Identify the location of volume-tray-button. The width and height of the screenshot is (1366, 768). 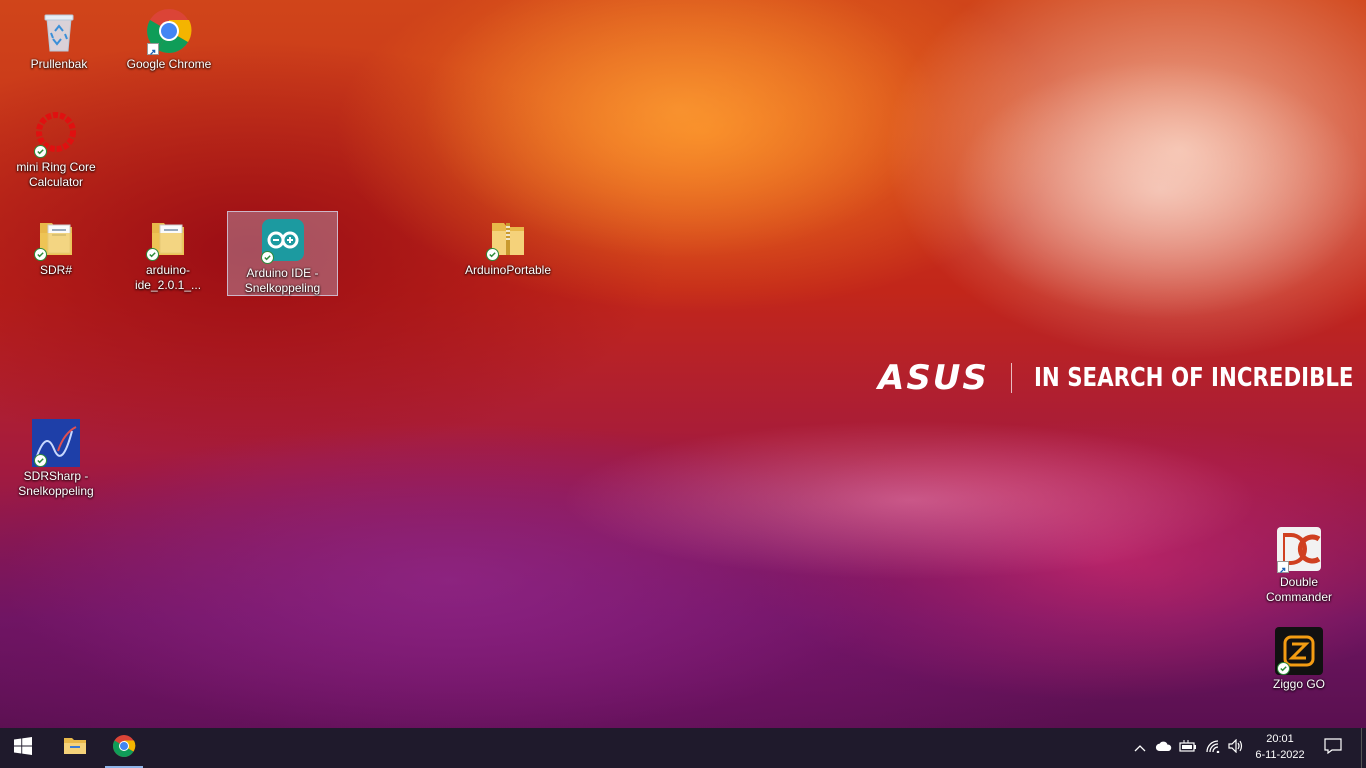
(1236, 748).